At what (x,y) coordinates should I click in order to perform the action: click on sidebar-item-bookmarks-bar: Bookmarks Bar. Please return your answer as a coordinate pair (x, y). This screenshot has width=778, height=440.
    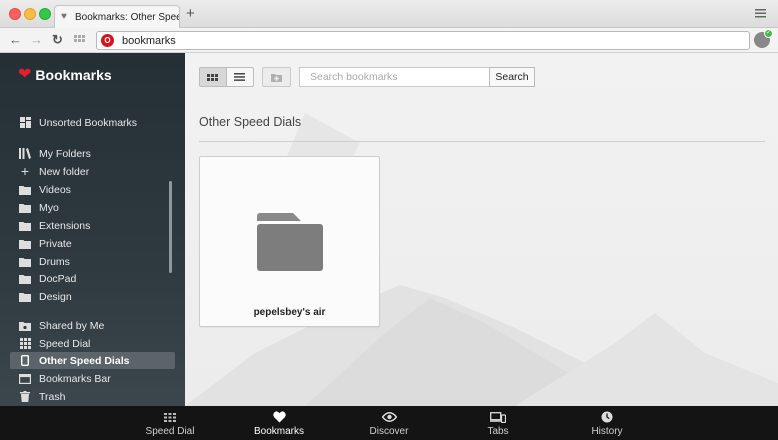
    Looking at the image, I should click on (92, 378).